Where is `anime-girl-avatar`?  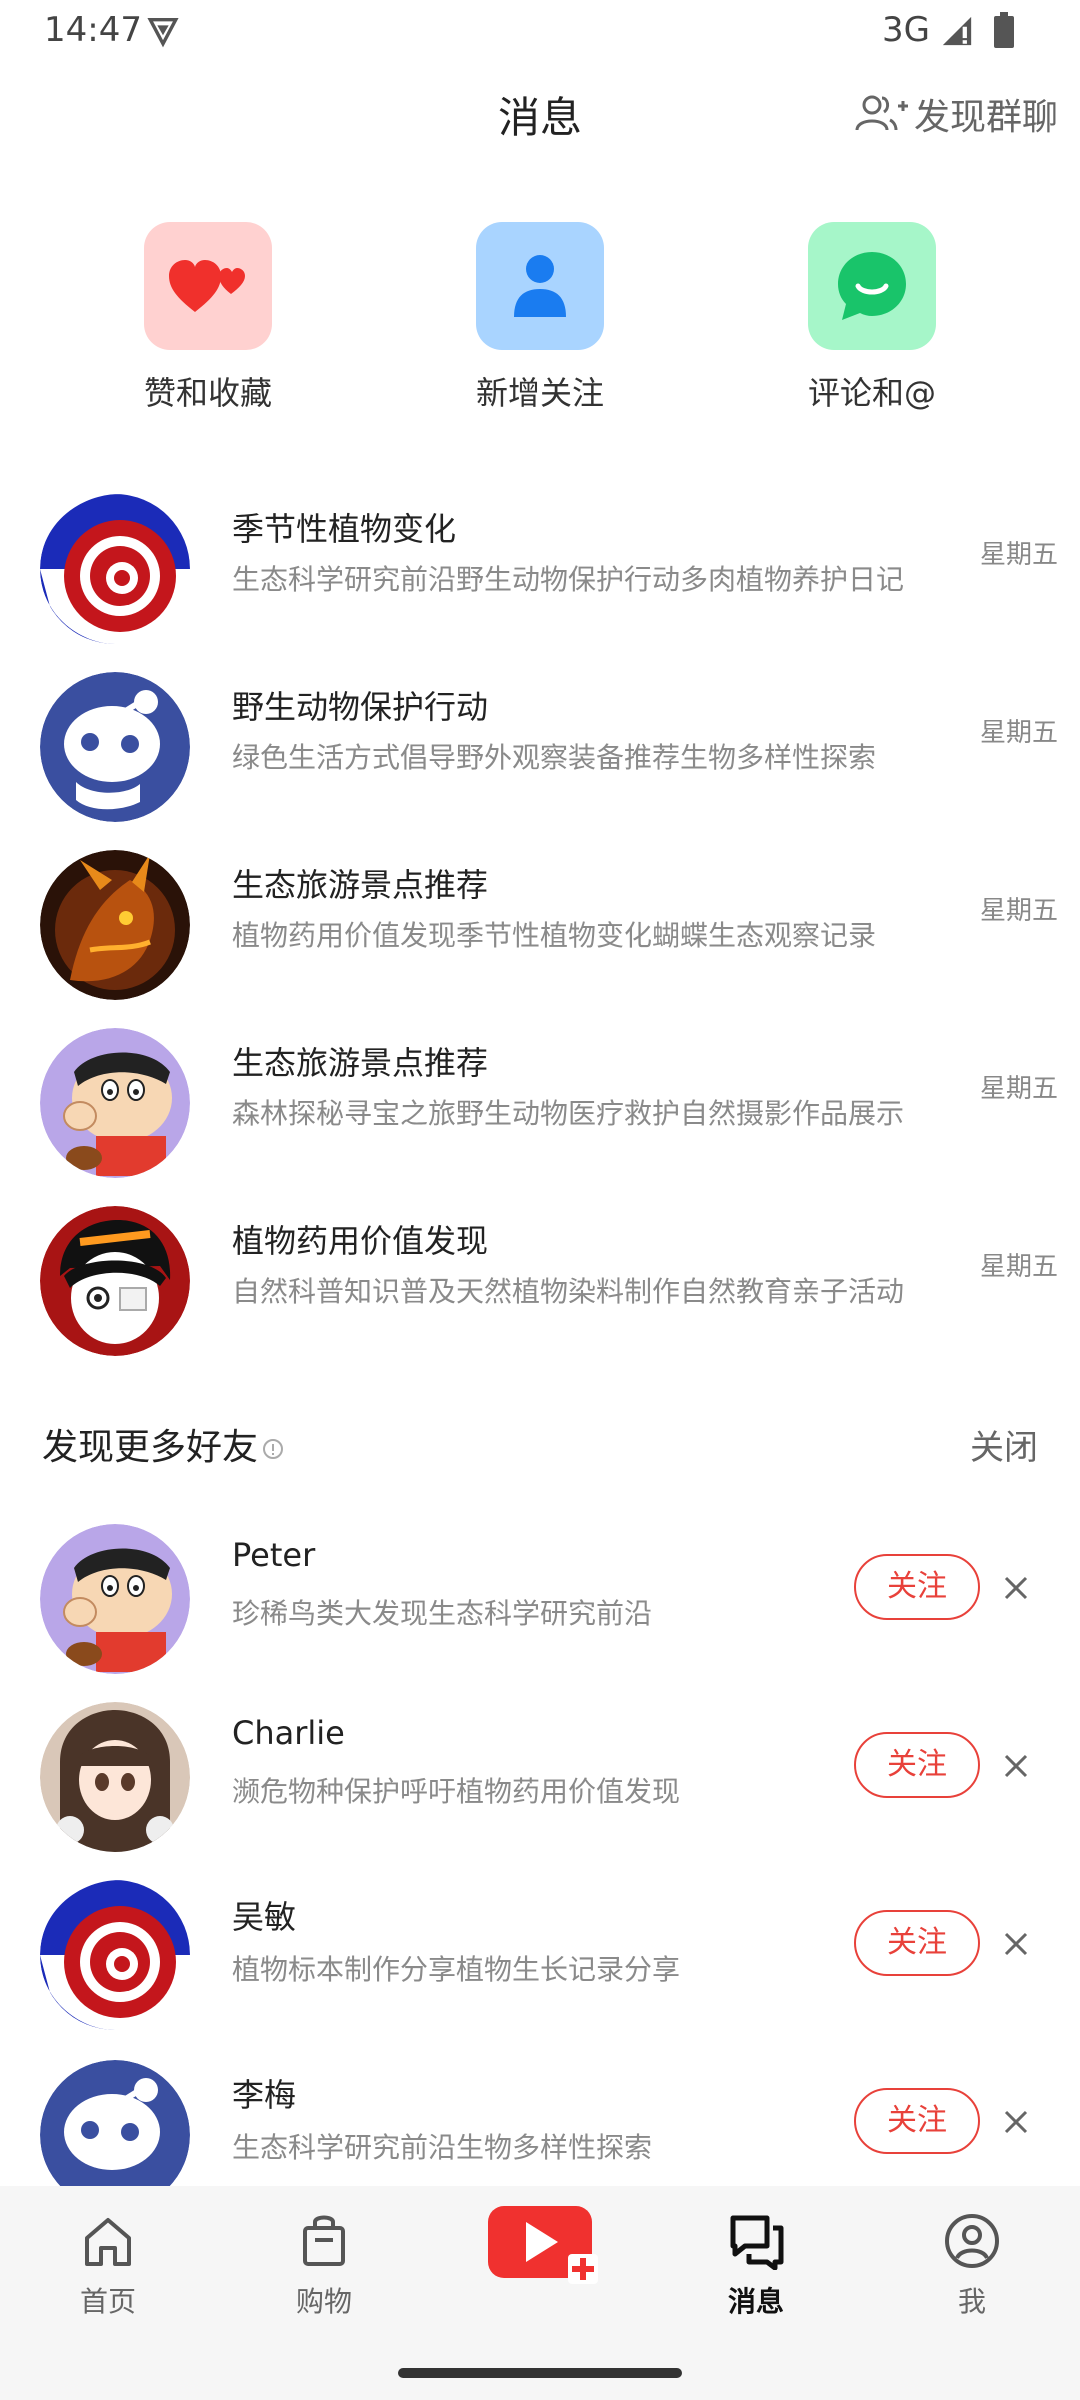
anime-girl-avatar is located at coordinates (115, 1777).